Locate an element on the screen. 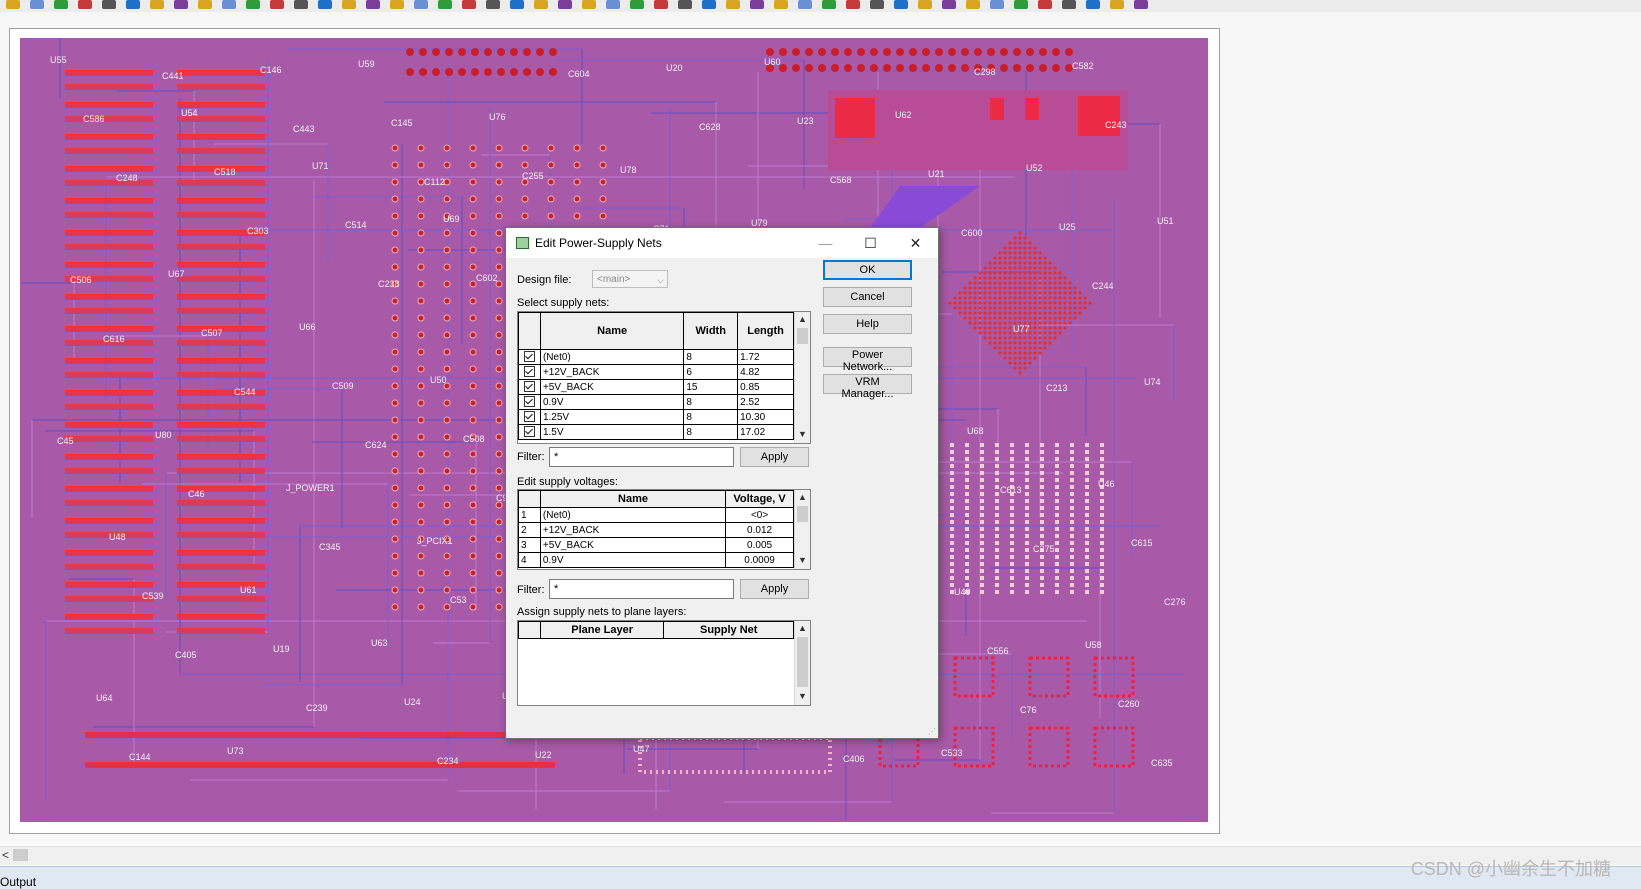 This screenshot has height=889, width=1641. supply-net-row: (Net0) 8 1.72 is located at coordinates (656, 357).